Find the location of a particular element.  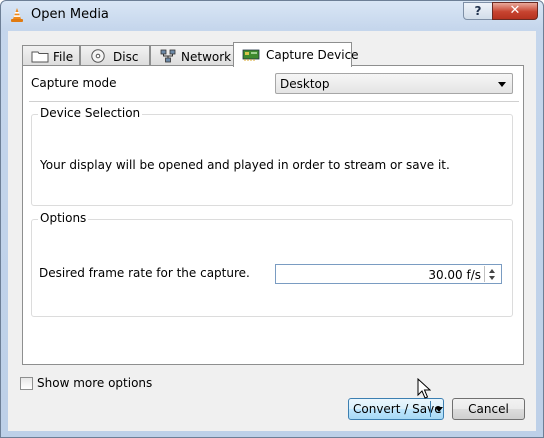

tab-network: Network is located at coordinates (192, 55).